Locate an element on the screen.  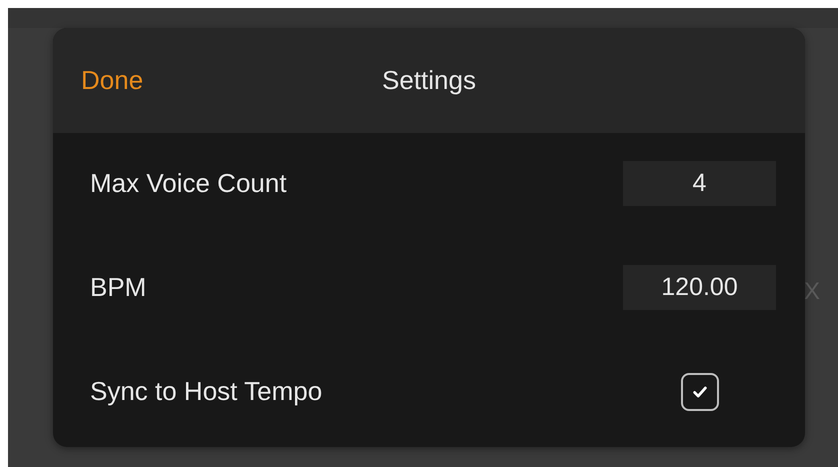
dialog-title: Settings is located at coordinates (429, 80).